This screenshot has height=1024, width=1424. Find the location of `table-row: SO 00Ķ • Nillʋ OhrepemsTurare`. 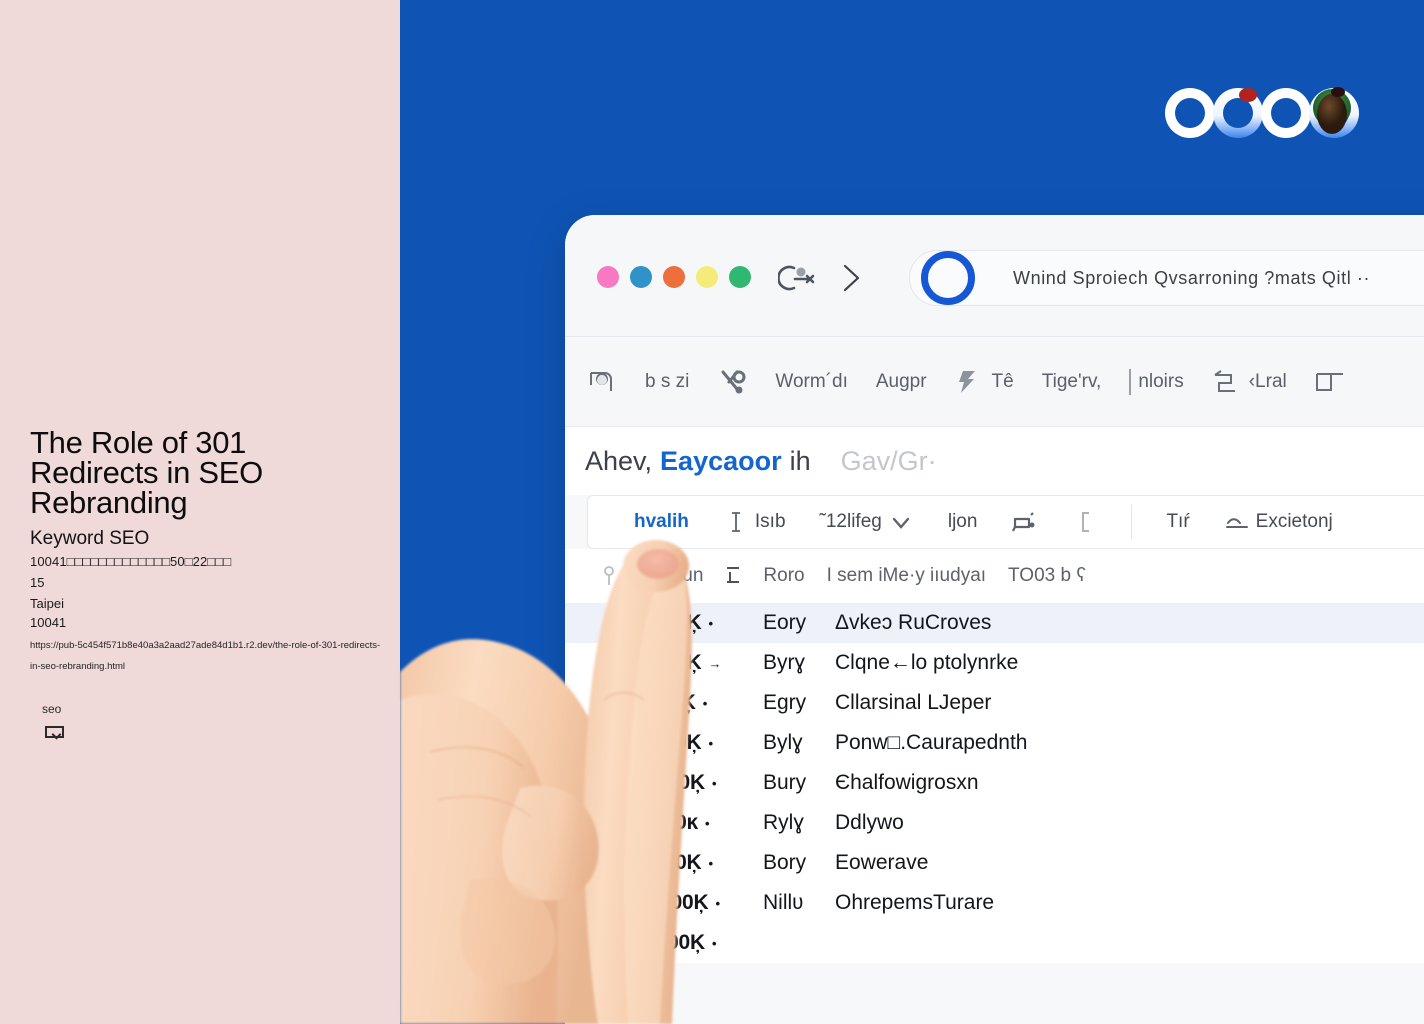

table-row: SO 00Ķ • Nillʋ OhrepemsTurare is located at coordinates (994, 903).